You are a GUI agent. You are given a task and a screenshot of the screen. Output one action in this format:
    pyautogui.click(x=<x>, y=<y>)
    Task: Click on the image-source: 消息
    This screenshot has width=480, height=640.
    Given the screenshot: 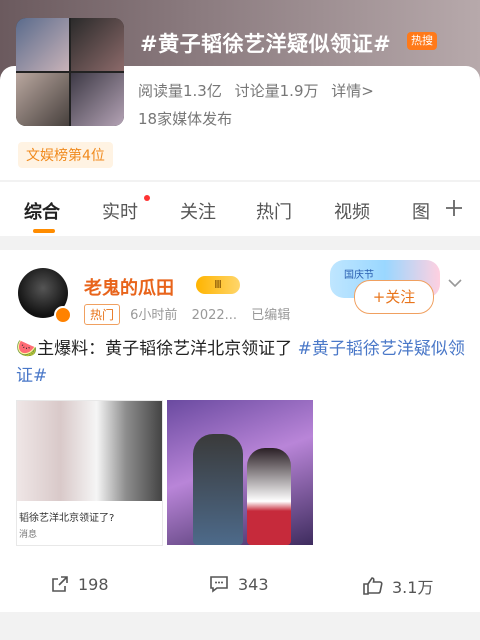 What is the action you would take?
    pyautogui.click(x=28, y=535)
    